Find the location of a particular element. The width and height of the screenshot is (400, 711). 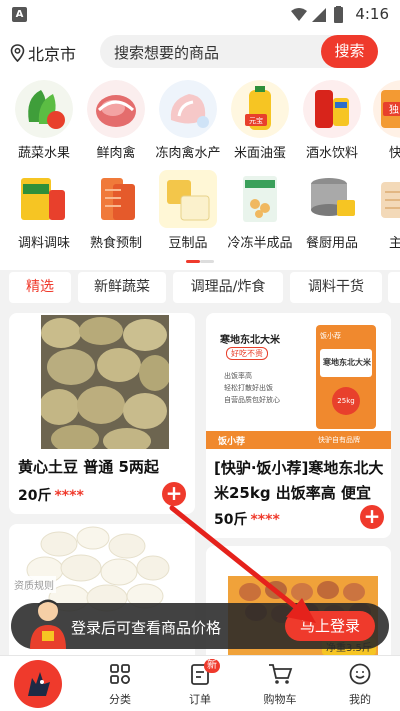

category-label: 餐厨用品 is located at coordinates (331, 243).